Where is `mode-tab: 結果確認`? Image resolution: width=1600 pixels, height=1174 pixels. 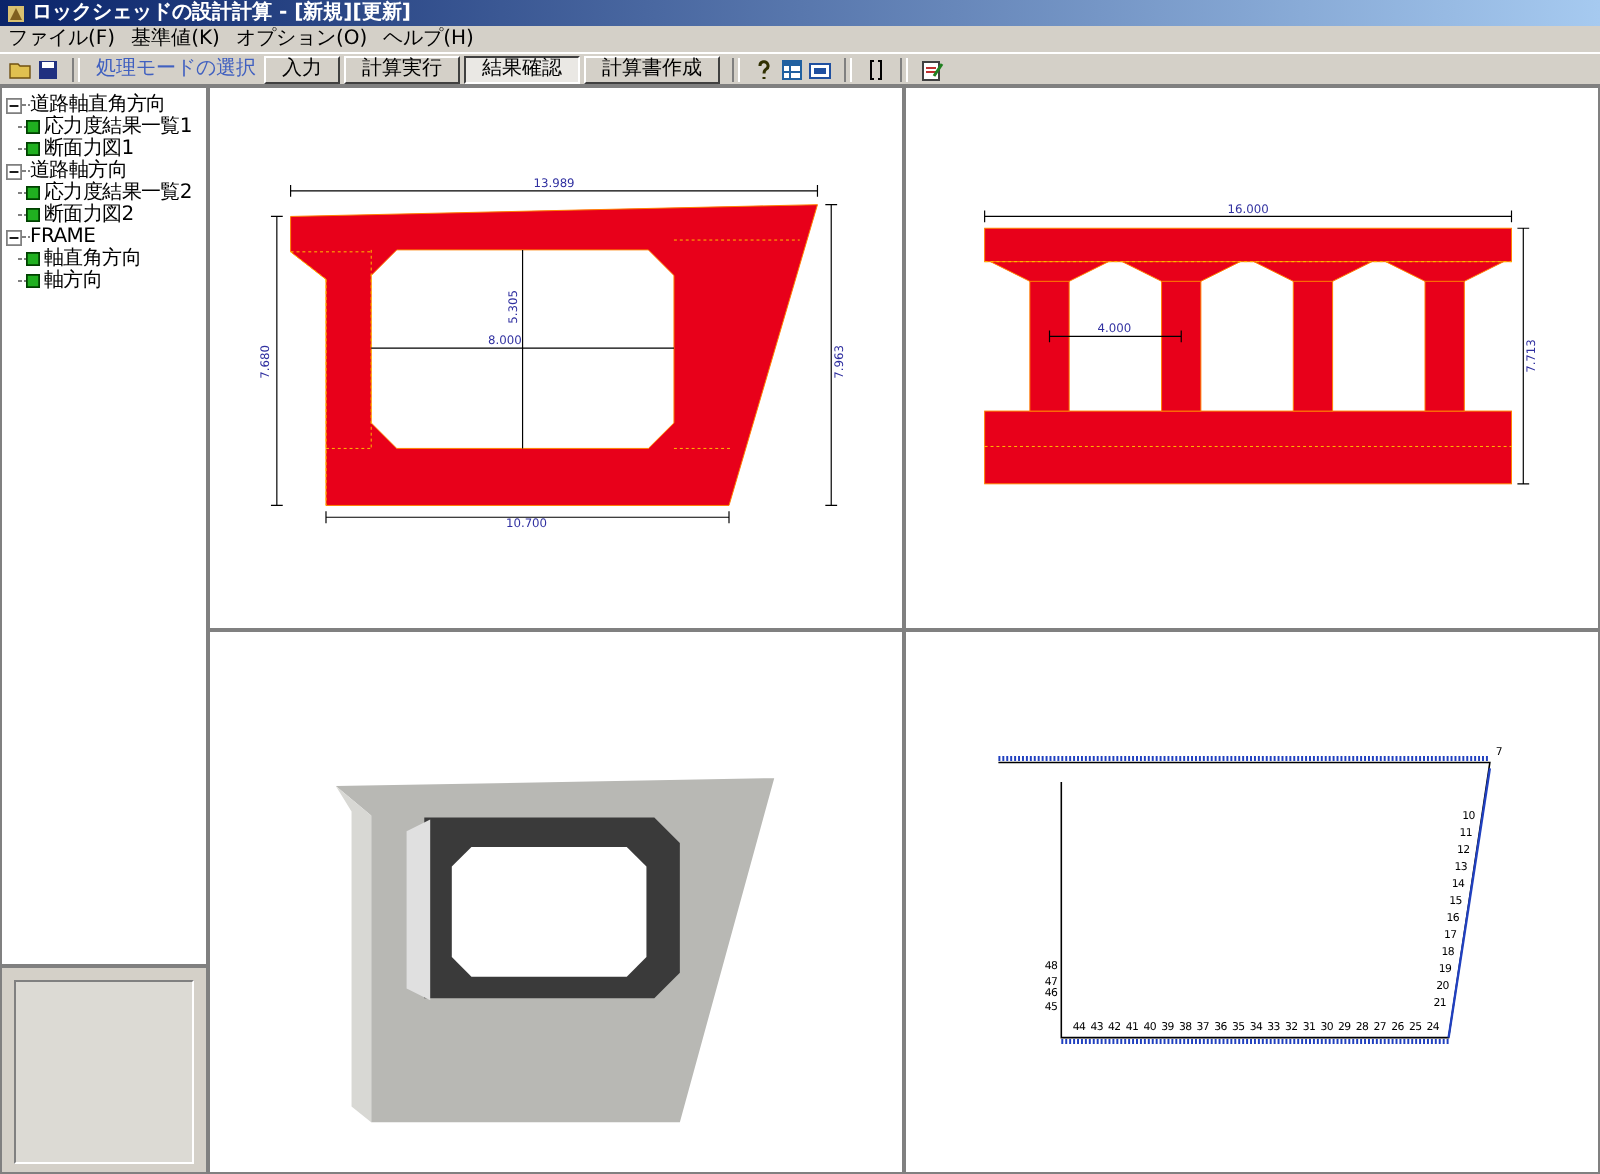
mode-tab: 結果確認 is located at coordinates (522, 69).